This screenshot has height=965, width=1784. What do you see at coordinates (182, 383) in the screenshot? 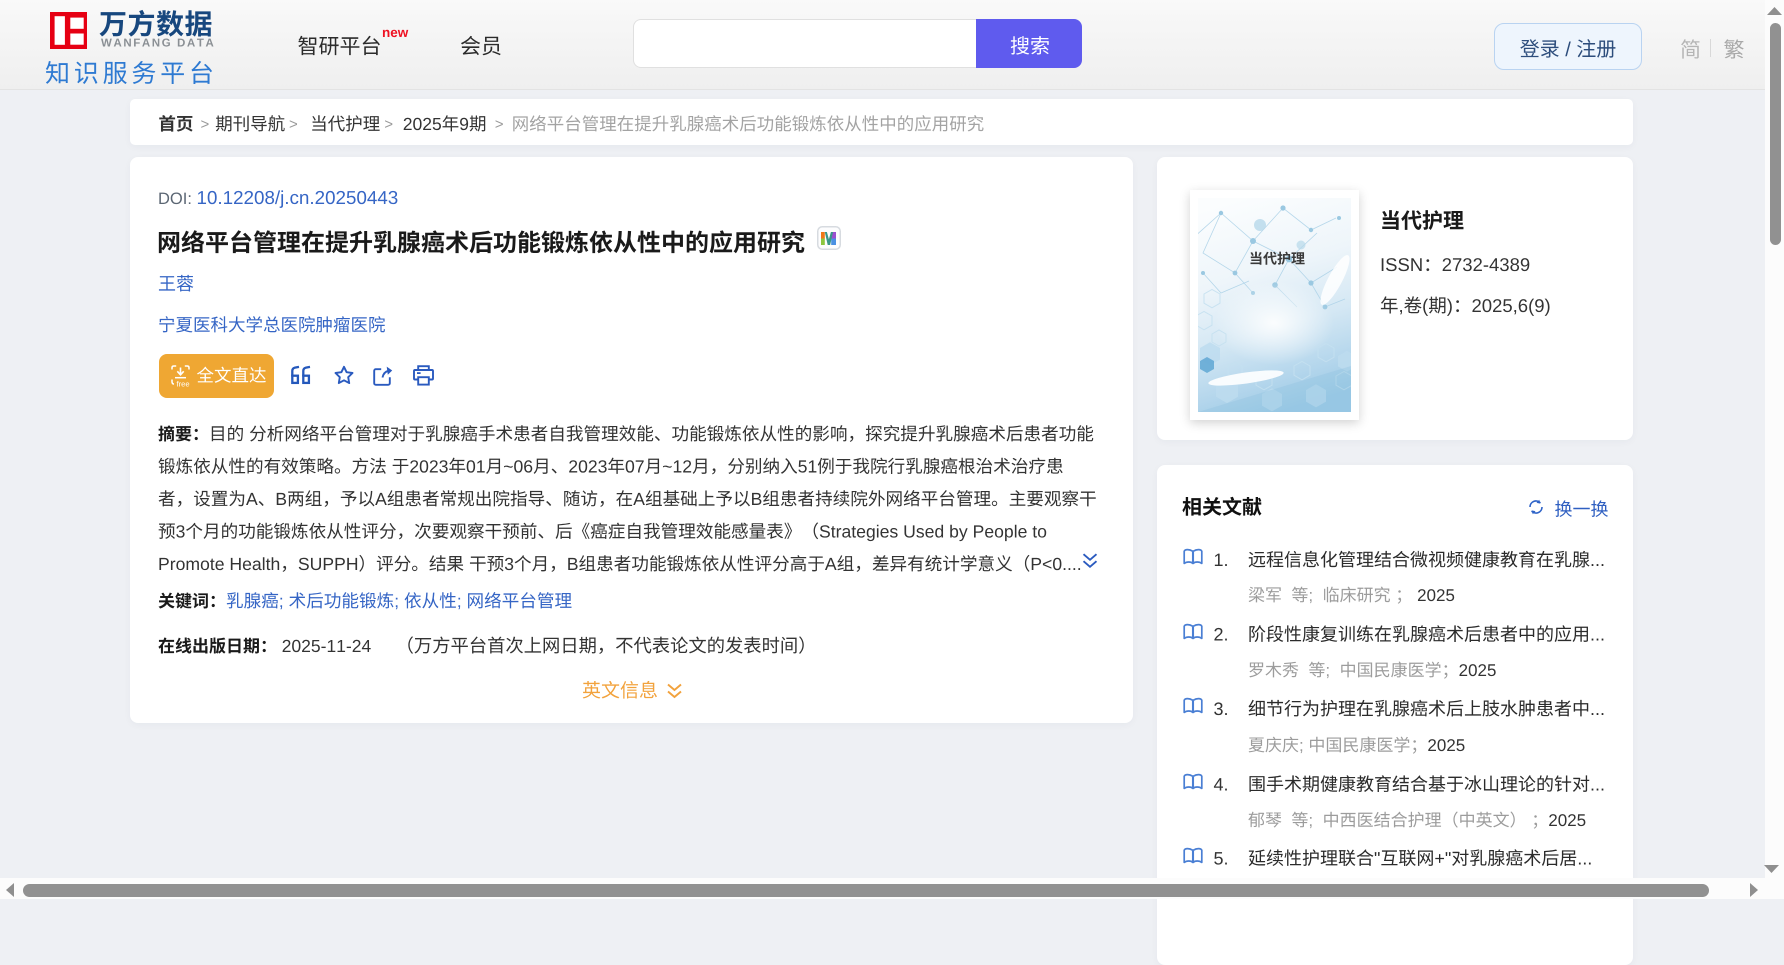
I see `svg-text: free` at bounding box center [182, 383].